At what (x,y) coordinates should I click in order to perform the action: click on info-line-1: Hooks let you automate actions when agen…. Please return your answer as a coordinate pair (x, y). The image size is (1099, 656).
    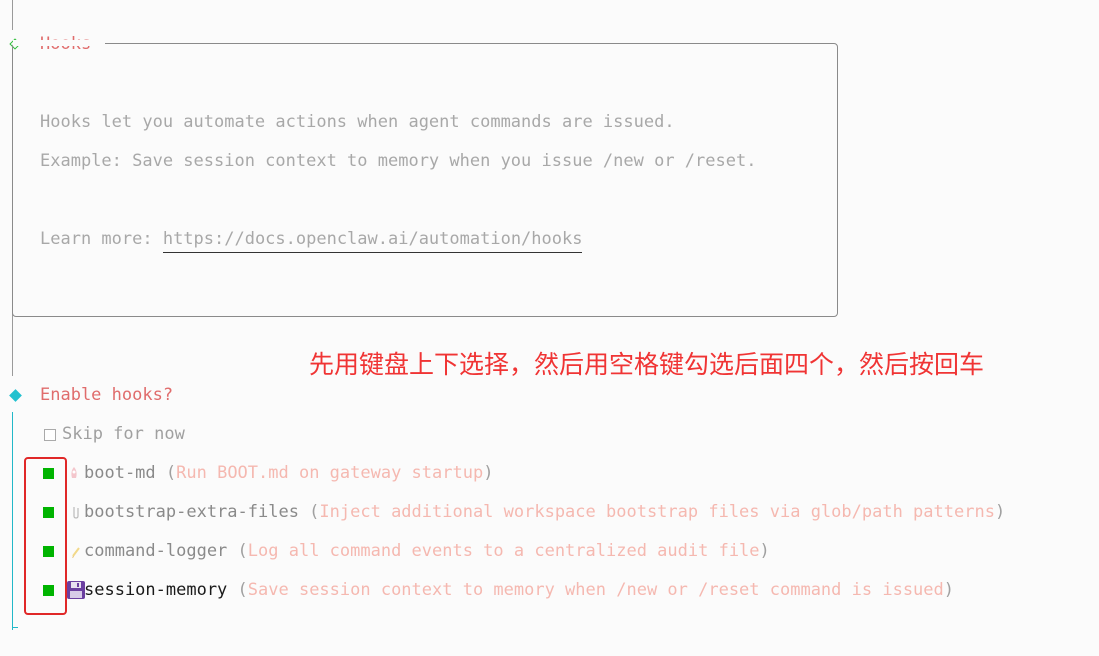
    Looking at the image, I should click on (357, 122).